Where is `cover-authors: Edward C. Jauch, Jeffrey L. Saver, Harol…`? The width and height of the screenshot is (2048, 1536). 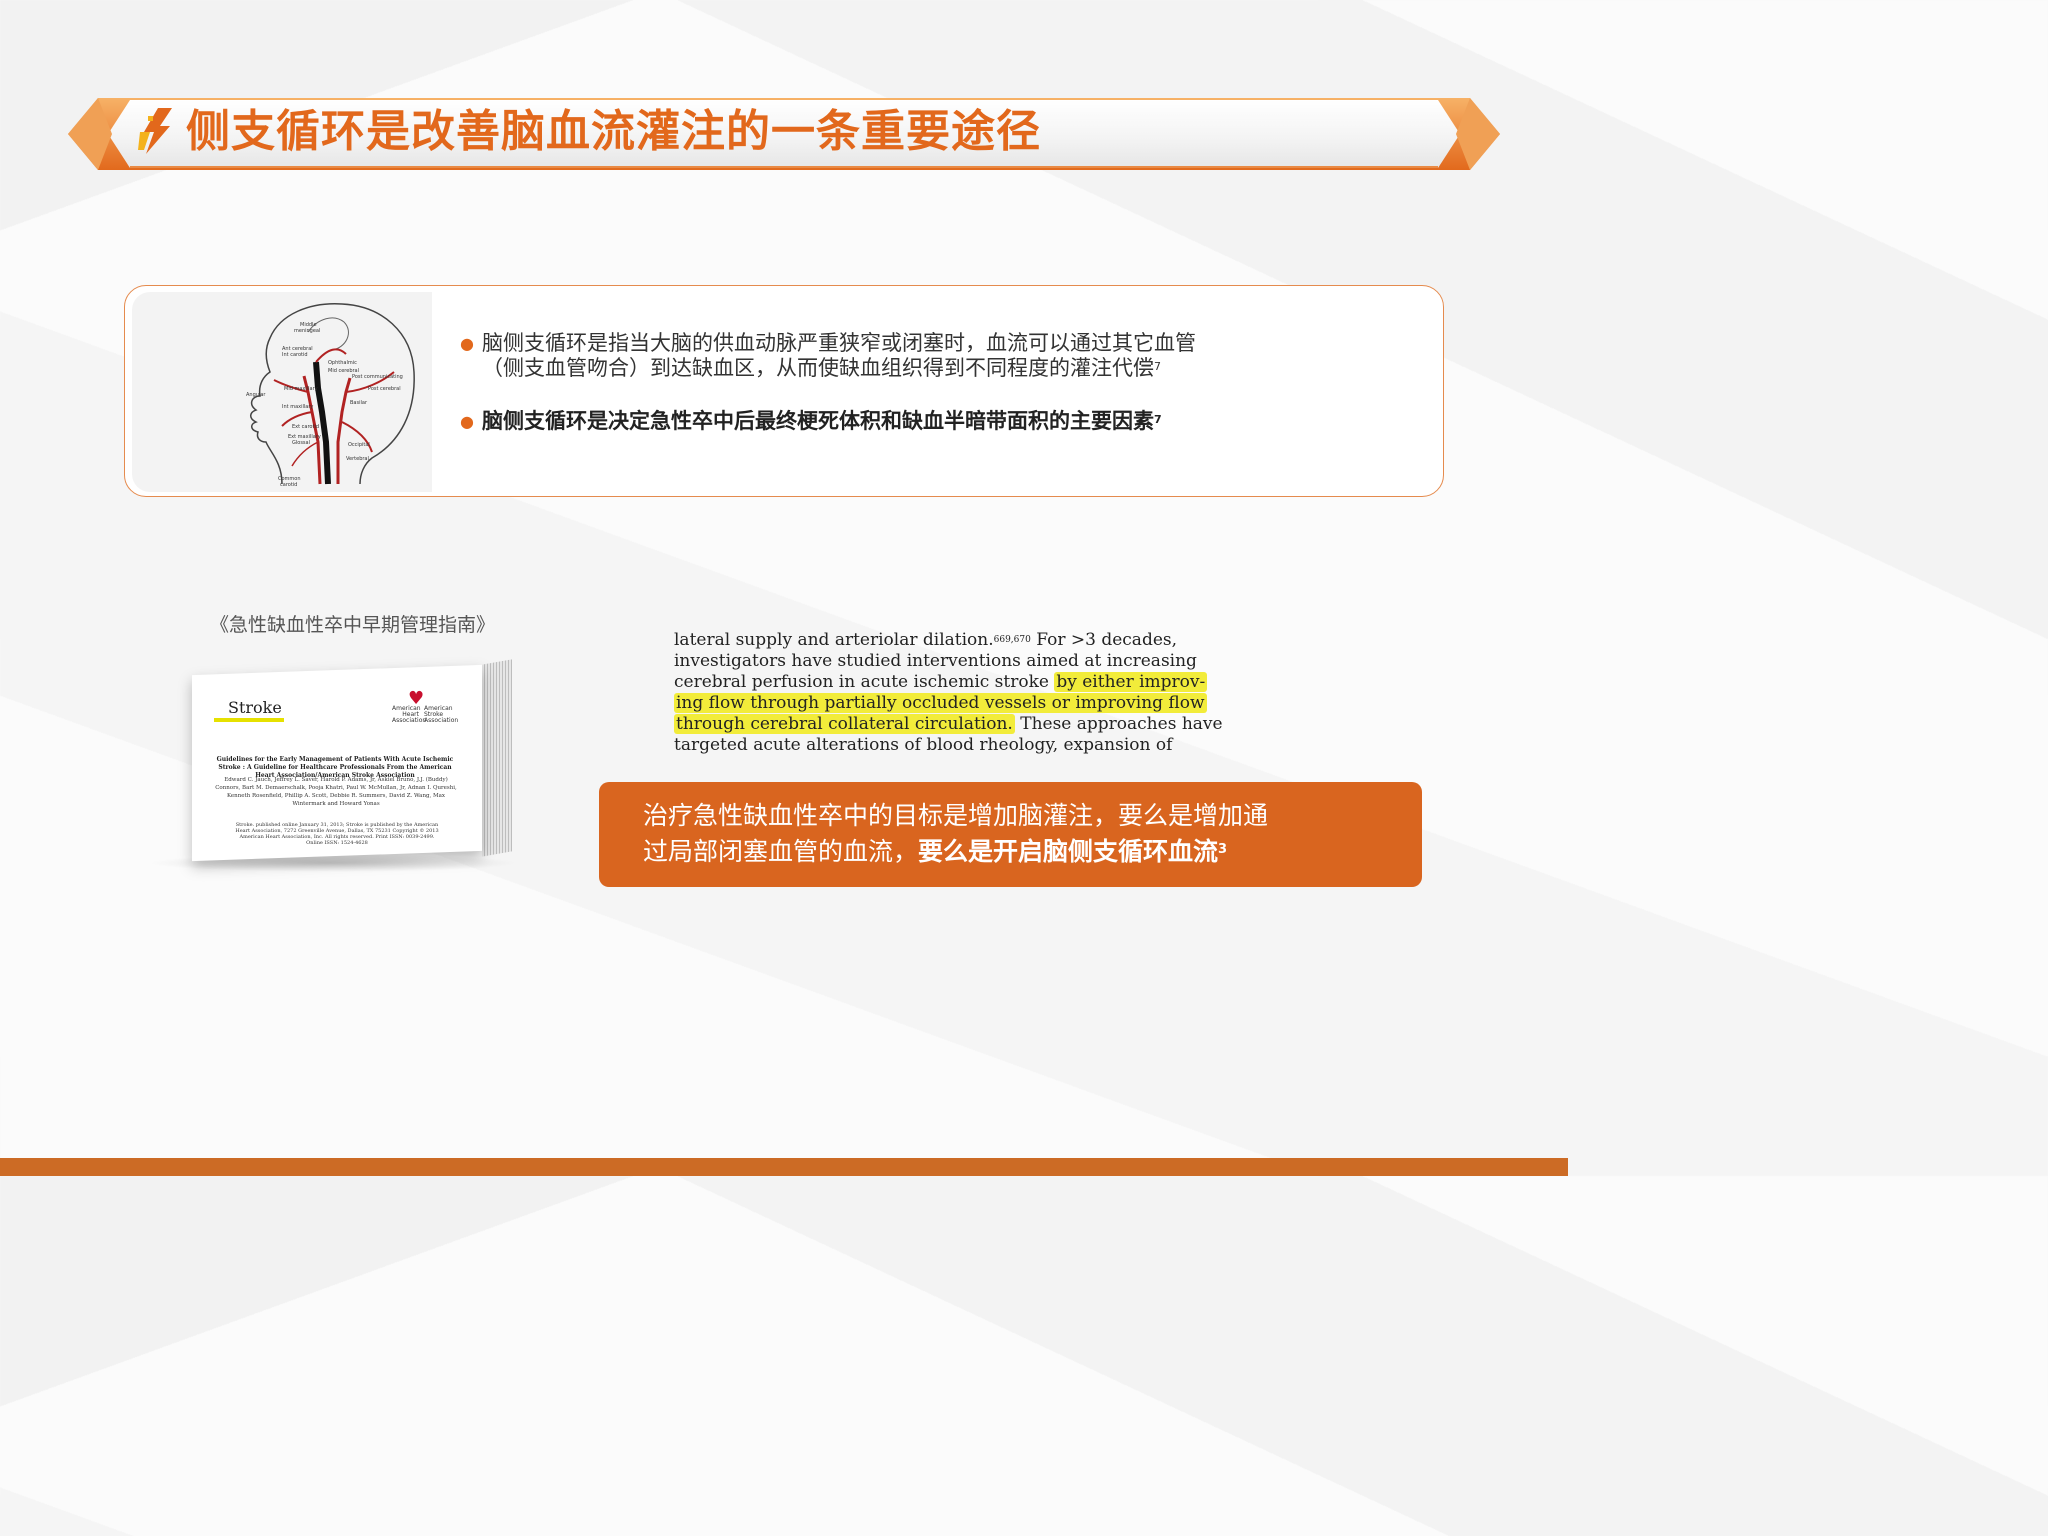
cover-authors: Edward C. Jauch, Jeffrey L. Saver, Harol… is located at coordinates (336, 792).